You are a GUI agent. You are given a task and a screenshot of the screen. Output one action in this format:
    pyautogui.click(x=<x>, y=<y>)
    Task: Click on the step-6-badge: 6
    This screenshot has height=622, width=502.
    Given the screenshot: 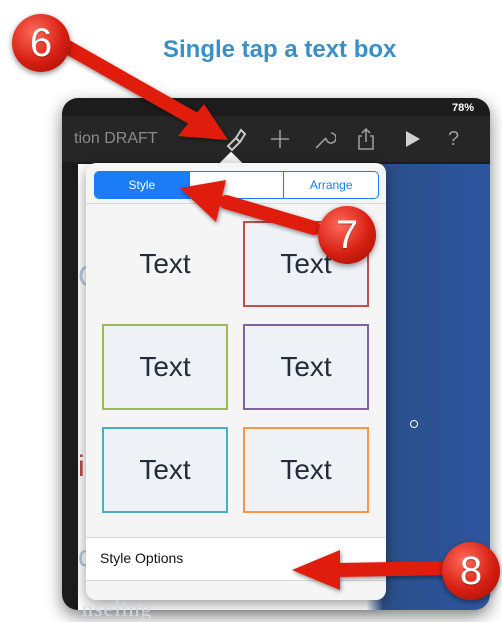 What is the action you would take?
    pyautogui.click(x=41, y=43)
    